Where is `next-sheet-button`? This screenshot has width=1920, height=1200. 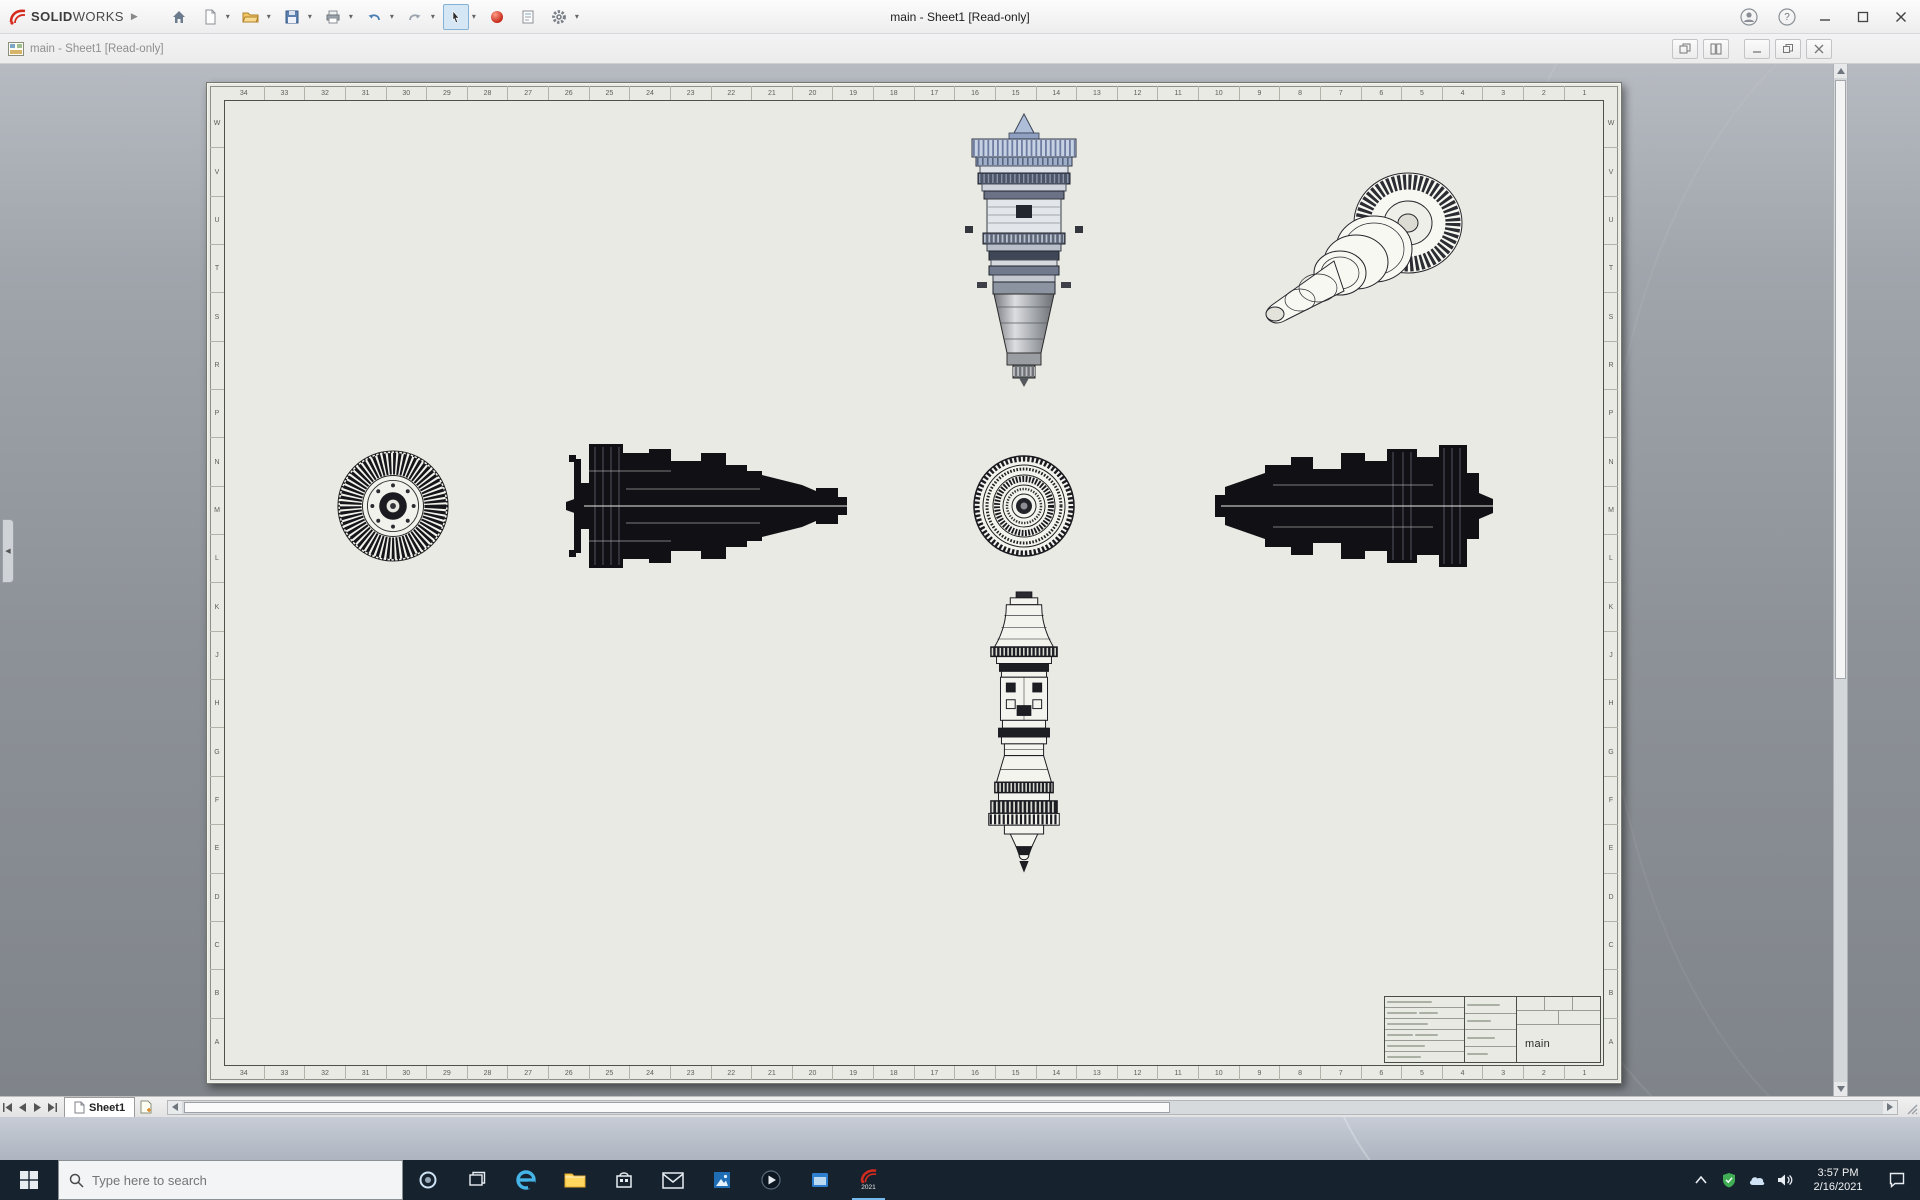
next-sheet-button is located at coordinates (37, 1107).